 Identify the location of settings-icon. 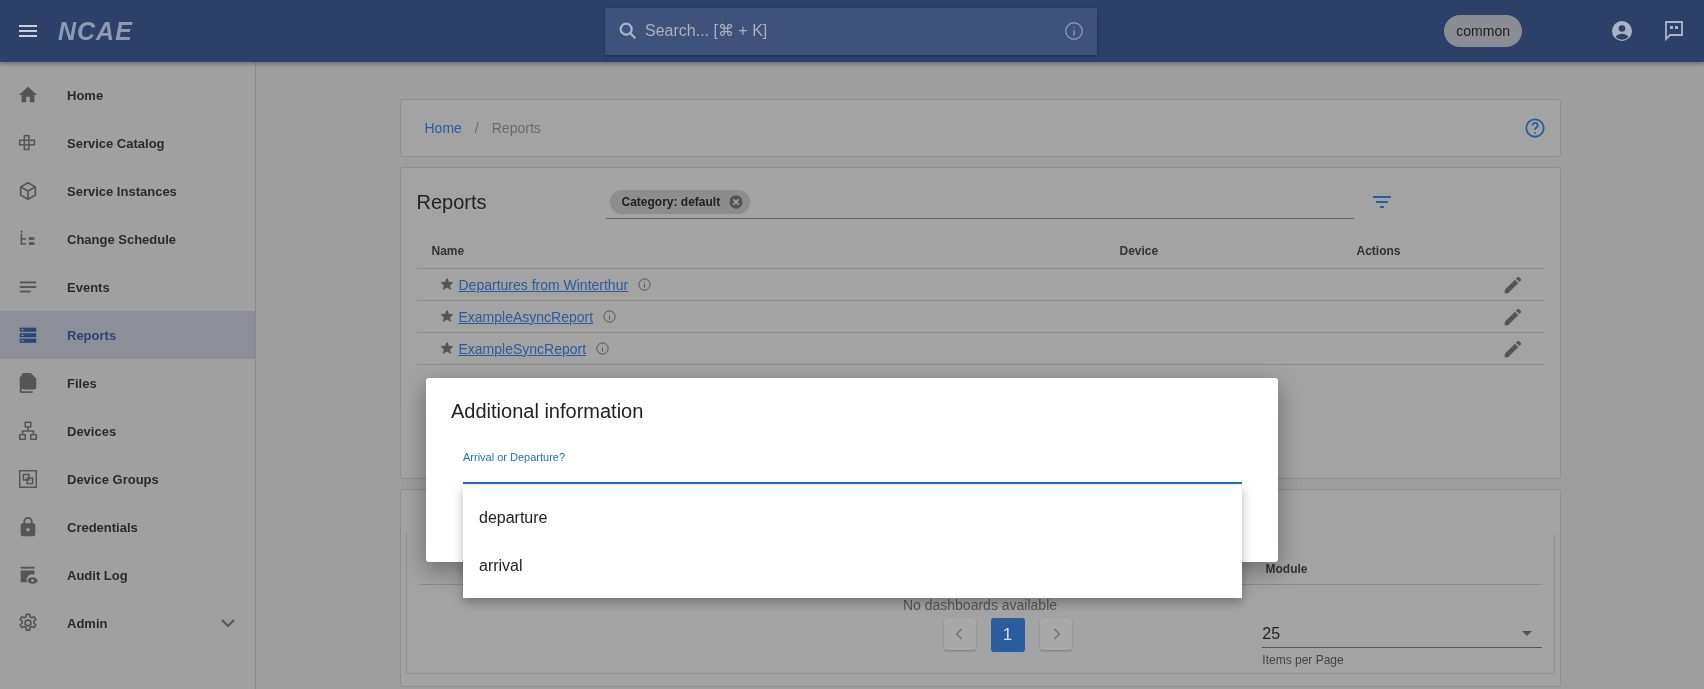
(28, 623).